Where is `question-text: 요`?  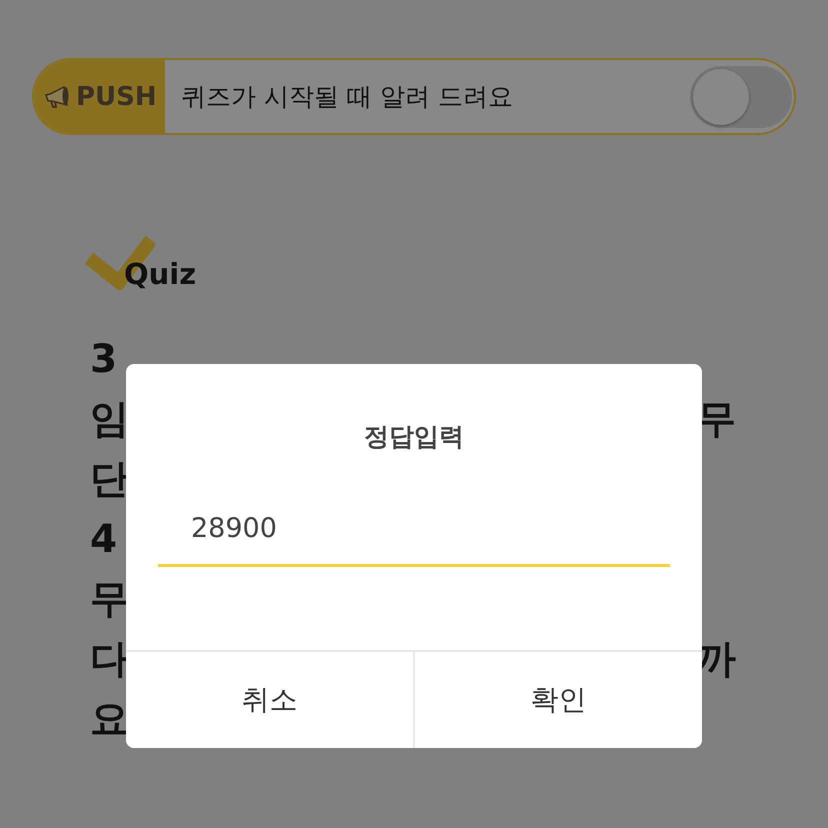
question-text: 요 is located at coordinates (109, 720).